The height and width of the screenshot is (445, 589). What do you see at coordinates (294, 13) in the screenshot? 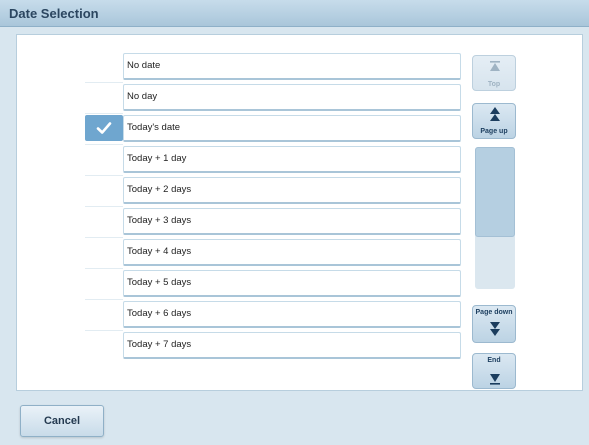
I see `title-bar: Date Selection` at bounding box center [294, 13].